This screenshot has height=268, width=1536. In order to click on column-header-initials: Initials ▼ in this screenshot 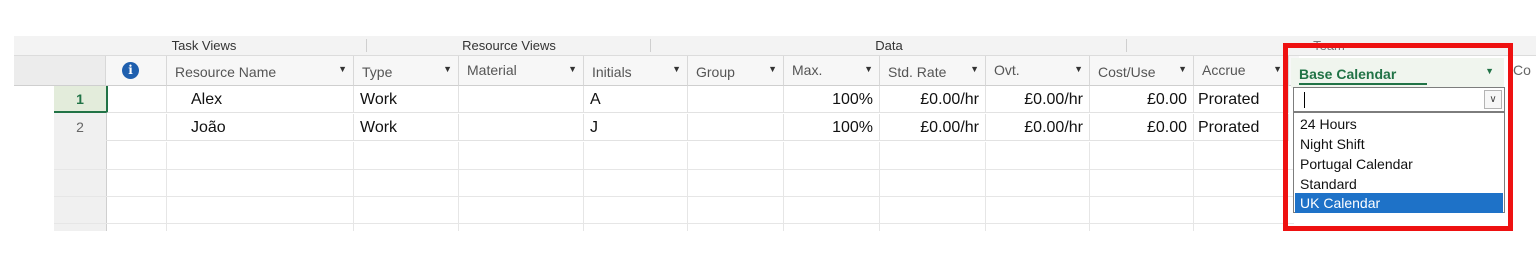, I will do `click(636, 71)`.